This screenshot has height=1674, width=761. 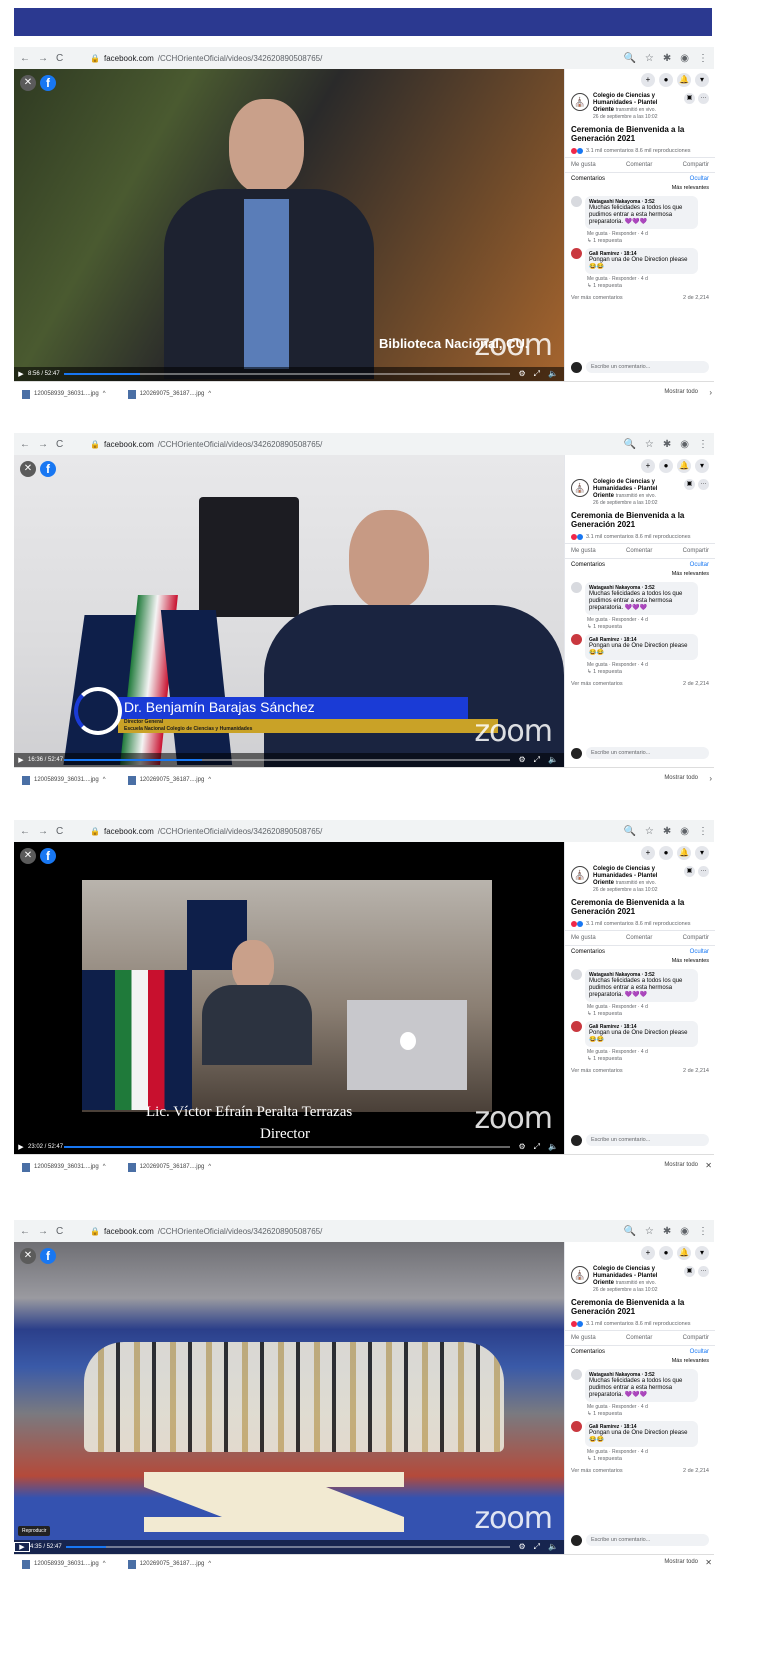 I want to click on video-player: ✕ f zoom Reproducir ▶ 4:35 / 52:47 ⚙ ⤢ 🔈, so click(x=289, y=1398).